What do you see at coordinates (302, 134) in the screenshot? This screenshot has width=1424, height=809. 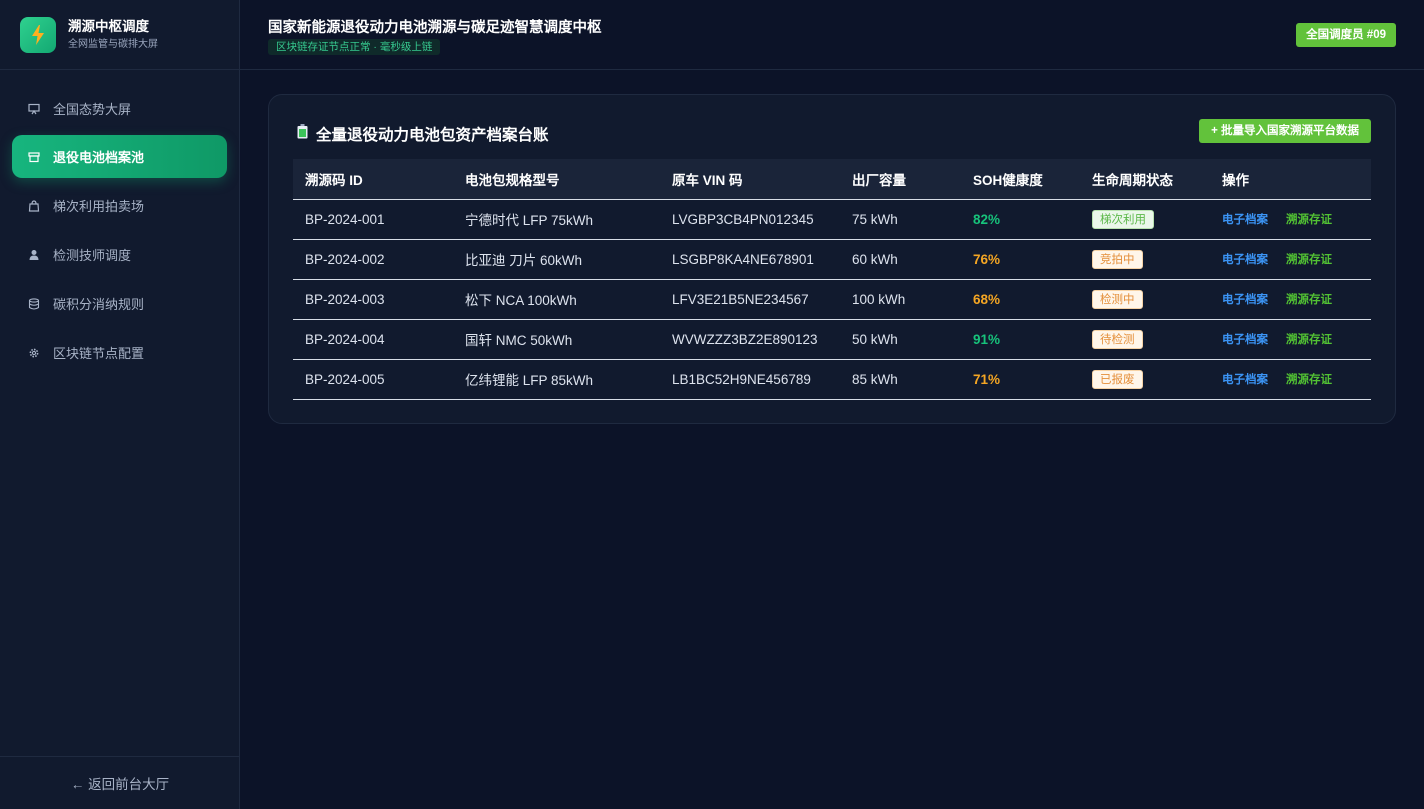 I see `battery-icon` at bounding box center [302, 134].